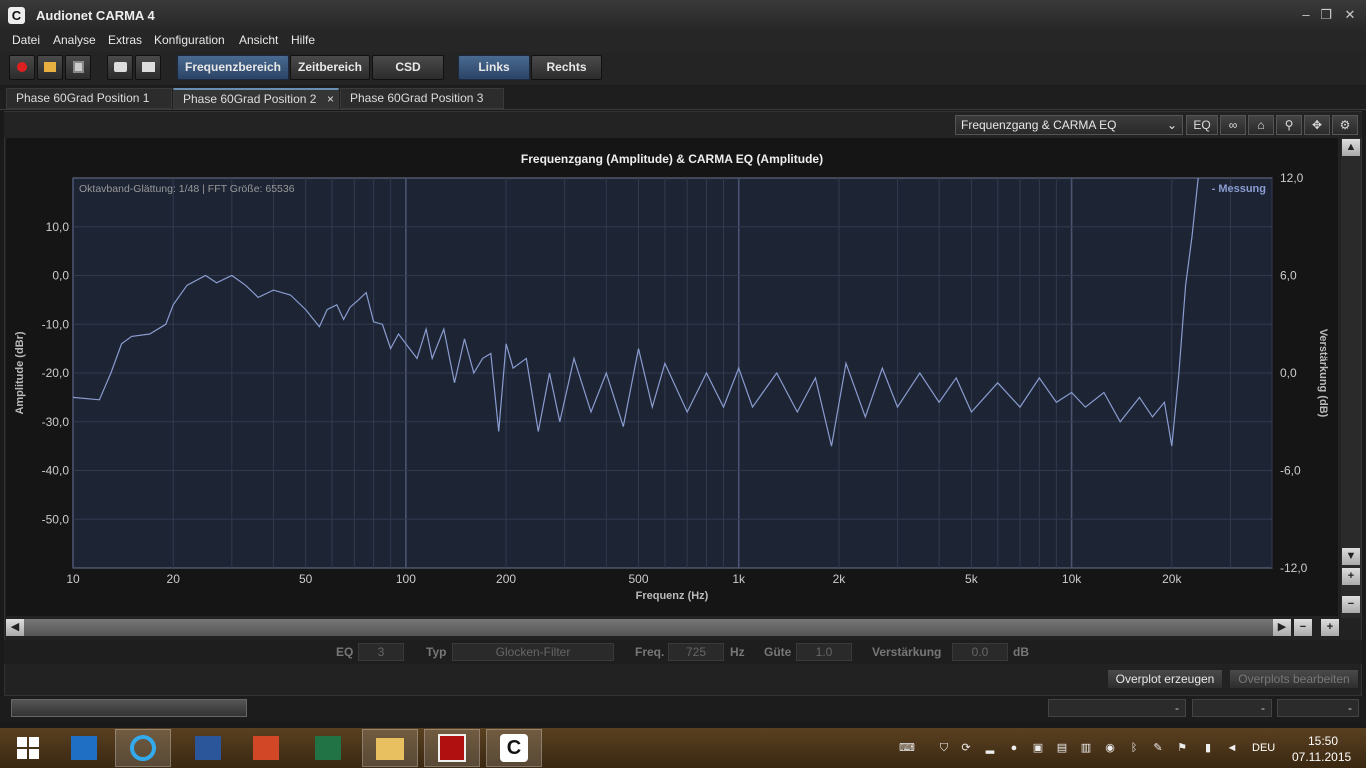 The width and height of the screenshot is (1366, 768). Describe the element at coordinates (390, 748) in the screenshot. I see `taskbar-explorer` at that location.